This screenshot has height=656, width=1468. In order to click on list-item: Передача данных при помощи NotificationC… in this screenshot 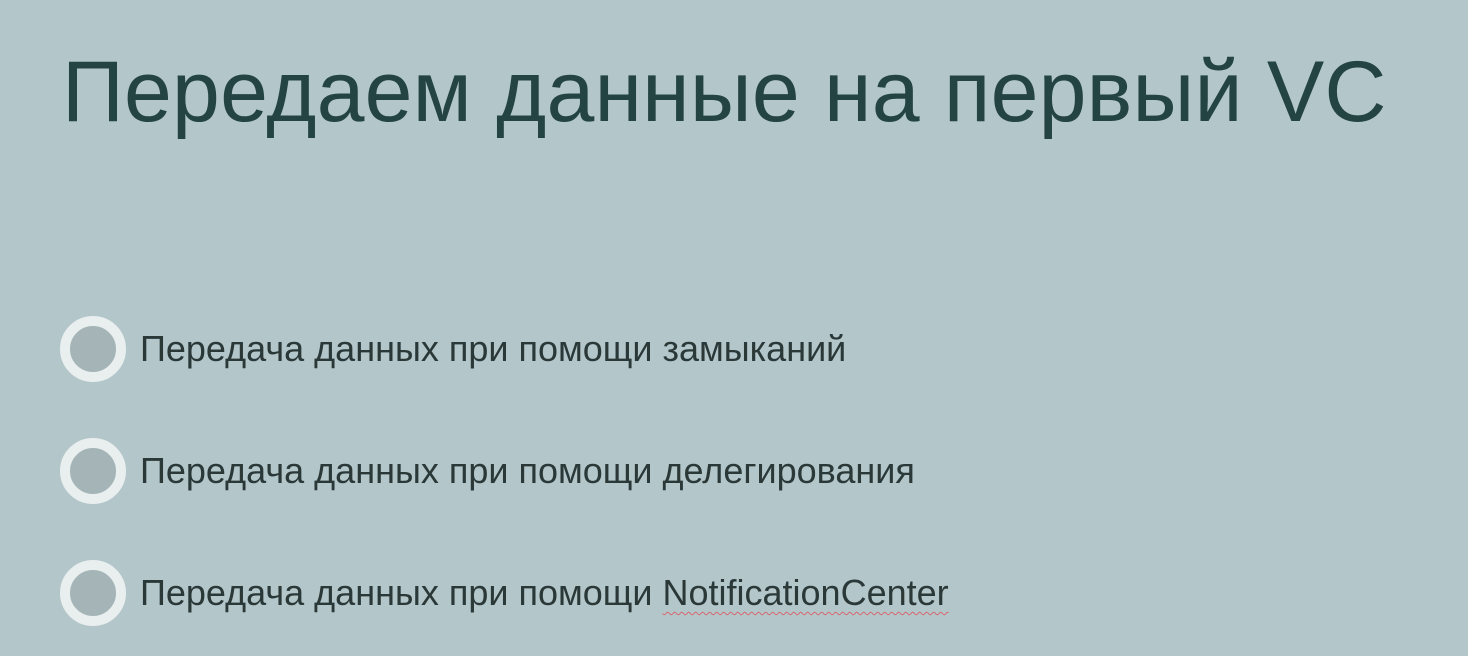, I will do `click(504, 593)`.